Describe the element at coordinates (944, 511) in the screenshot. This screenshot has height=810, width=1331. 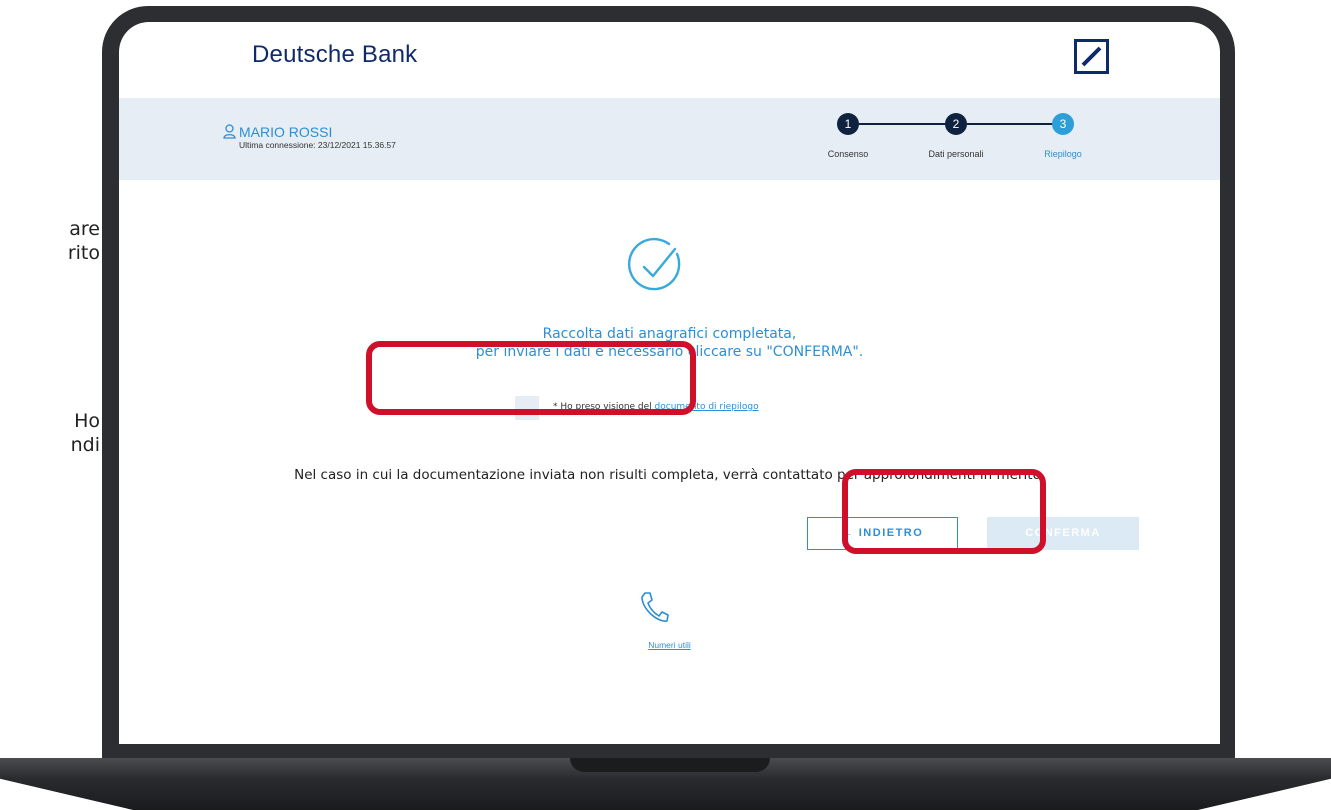
I see `highlight-confirm` at that location.